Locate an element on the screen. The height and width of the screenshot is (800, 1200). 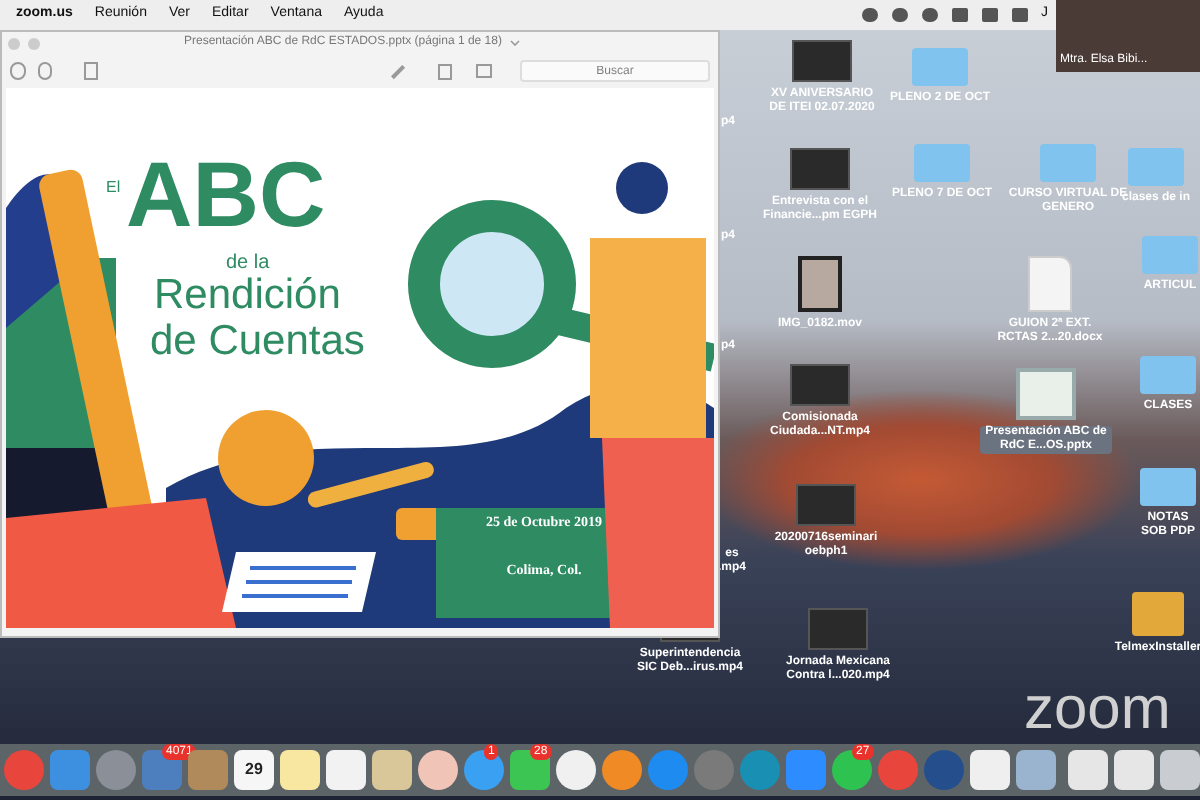
document-icon is located at coordinates (1050, 284).